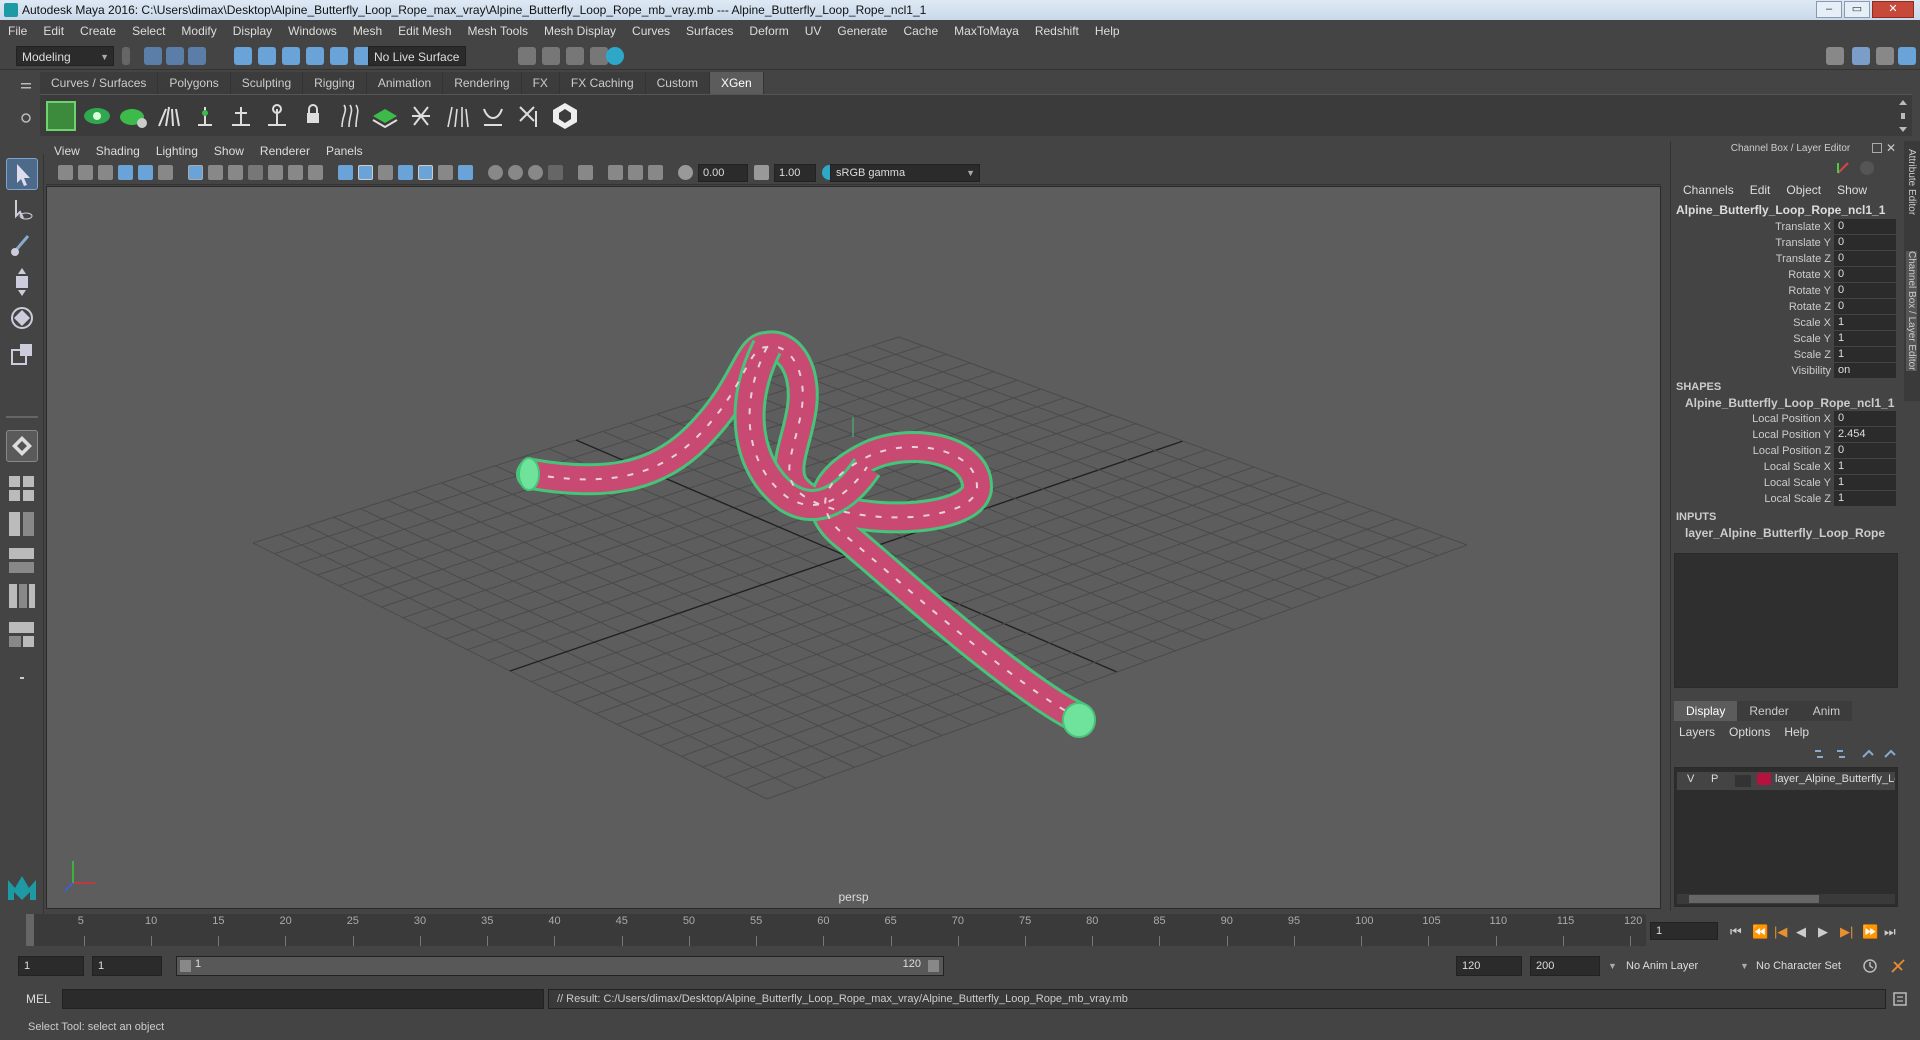  I want to click on viewport-menu-lighting: Lighting, so click(177, 151).